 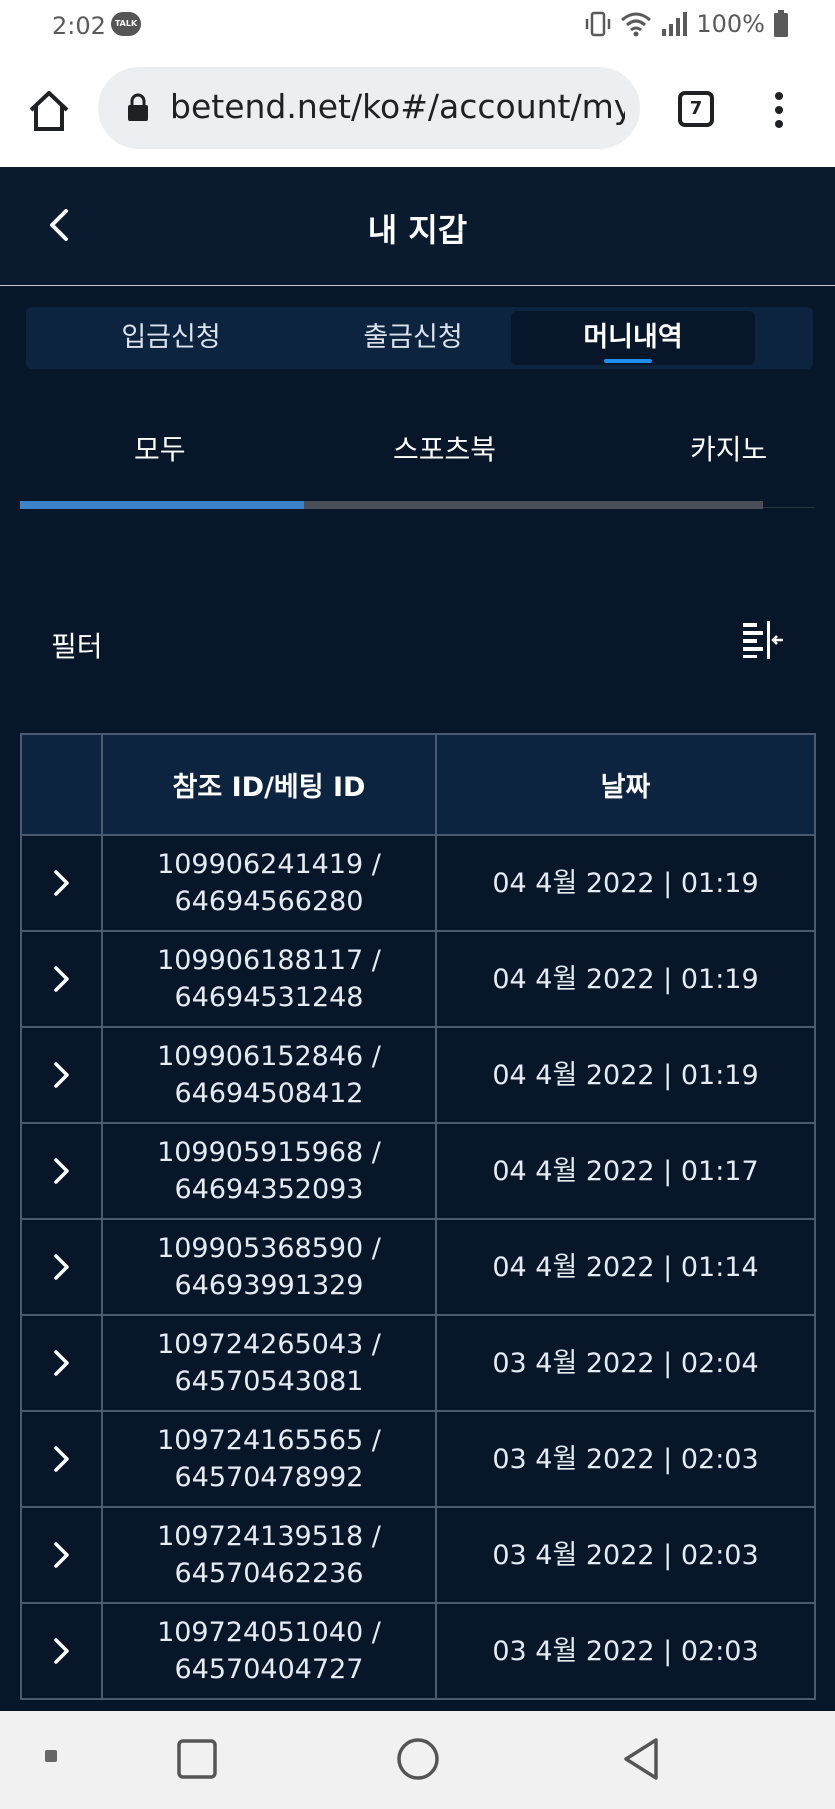 What do you see at coordinates (269, 1189) in the screenshot?
I see `bet-id: 64694352093` at bounding box center [269, 1189].